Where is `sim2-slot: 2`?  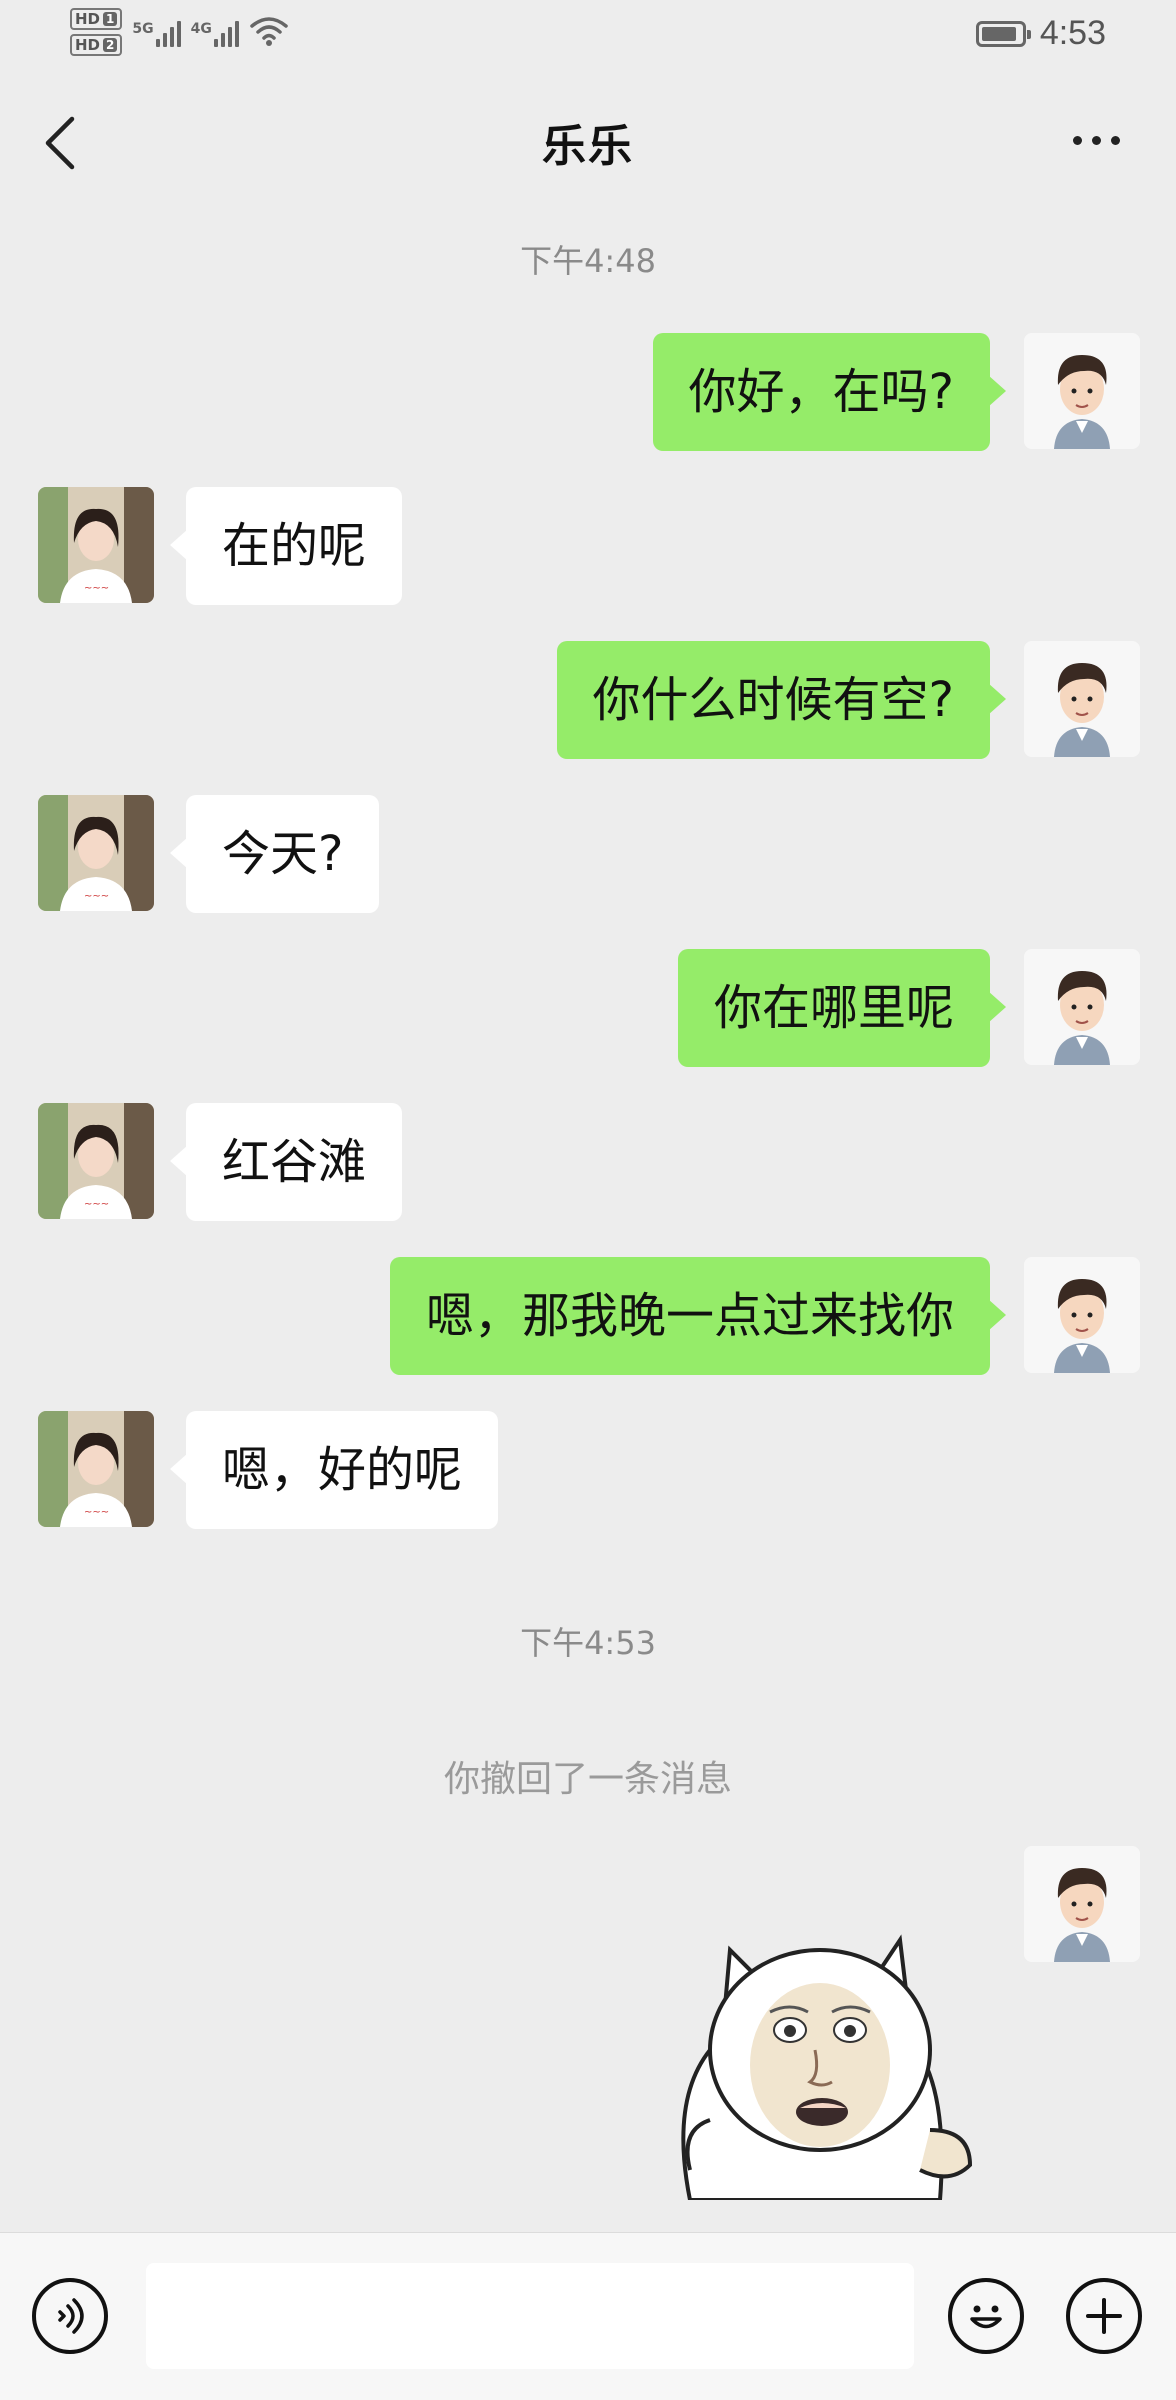
sim2-slot: 2 is located at coordinates (110, 45).